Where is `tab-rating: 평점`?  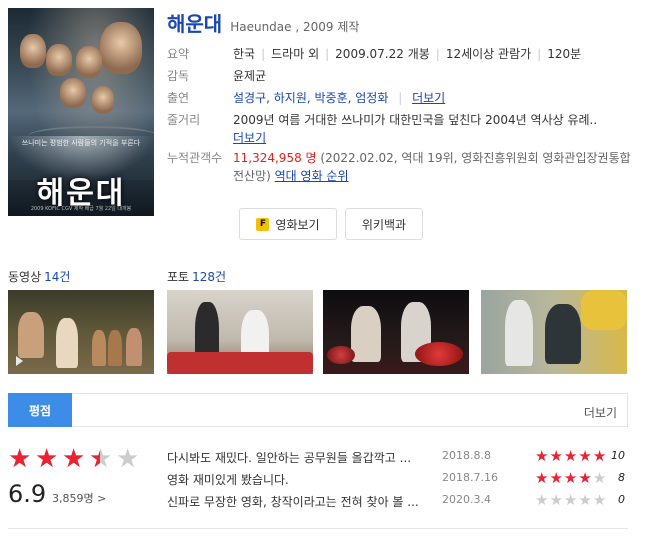 tab-rating: 평점 is located at coordinates (40, 410).